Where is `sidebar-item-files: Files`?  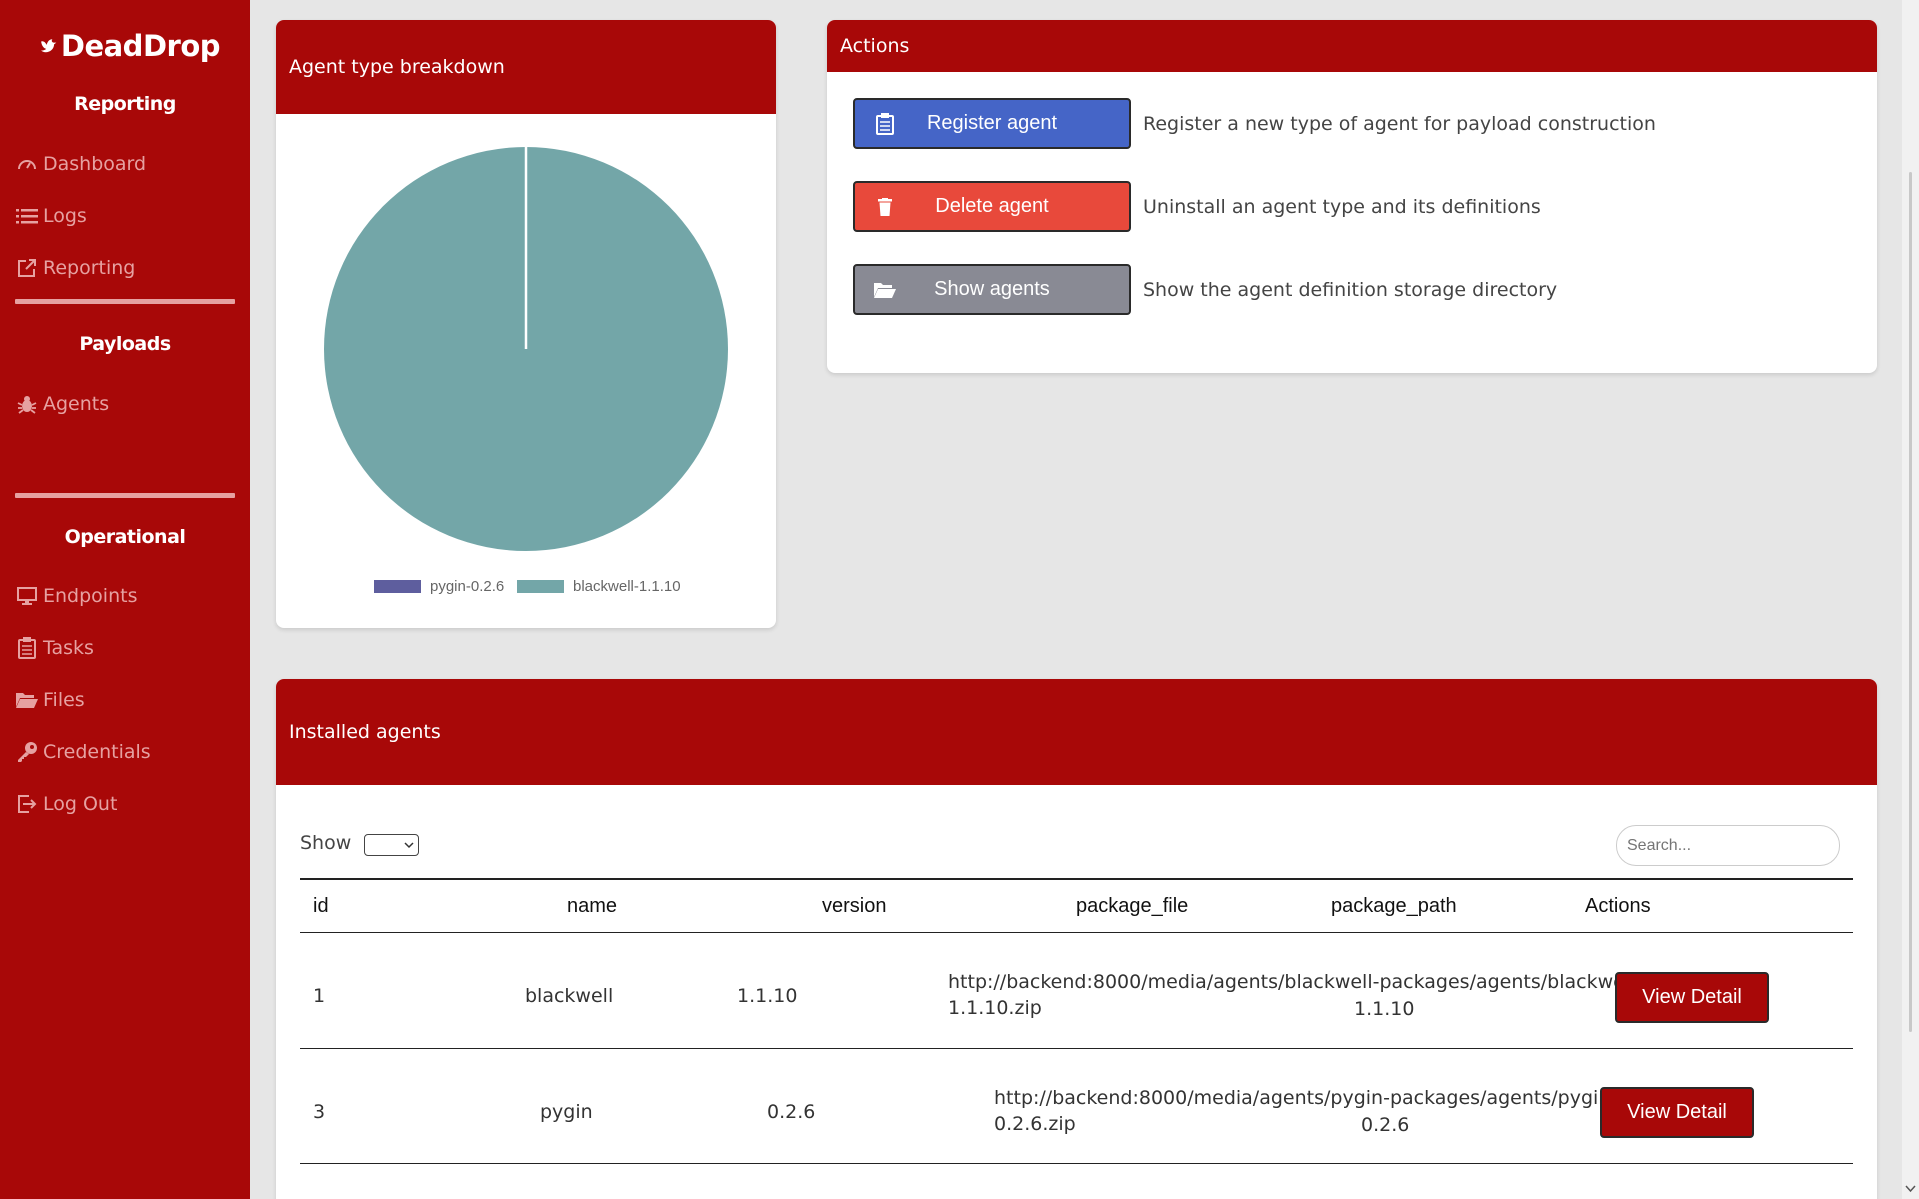
sidebar-item-files: Files is located at coordinates (50, 700).